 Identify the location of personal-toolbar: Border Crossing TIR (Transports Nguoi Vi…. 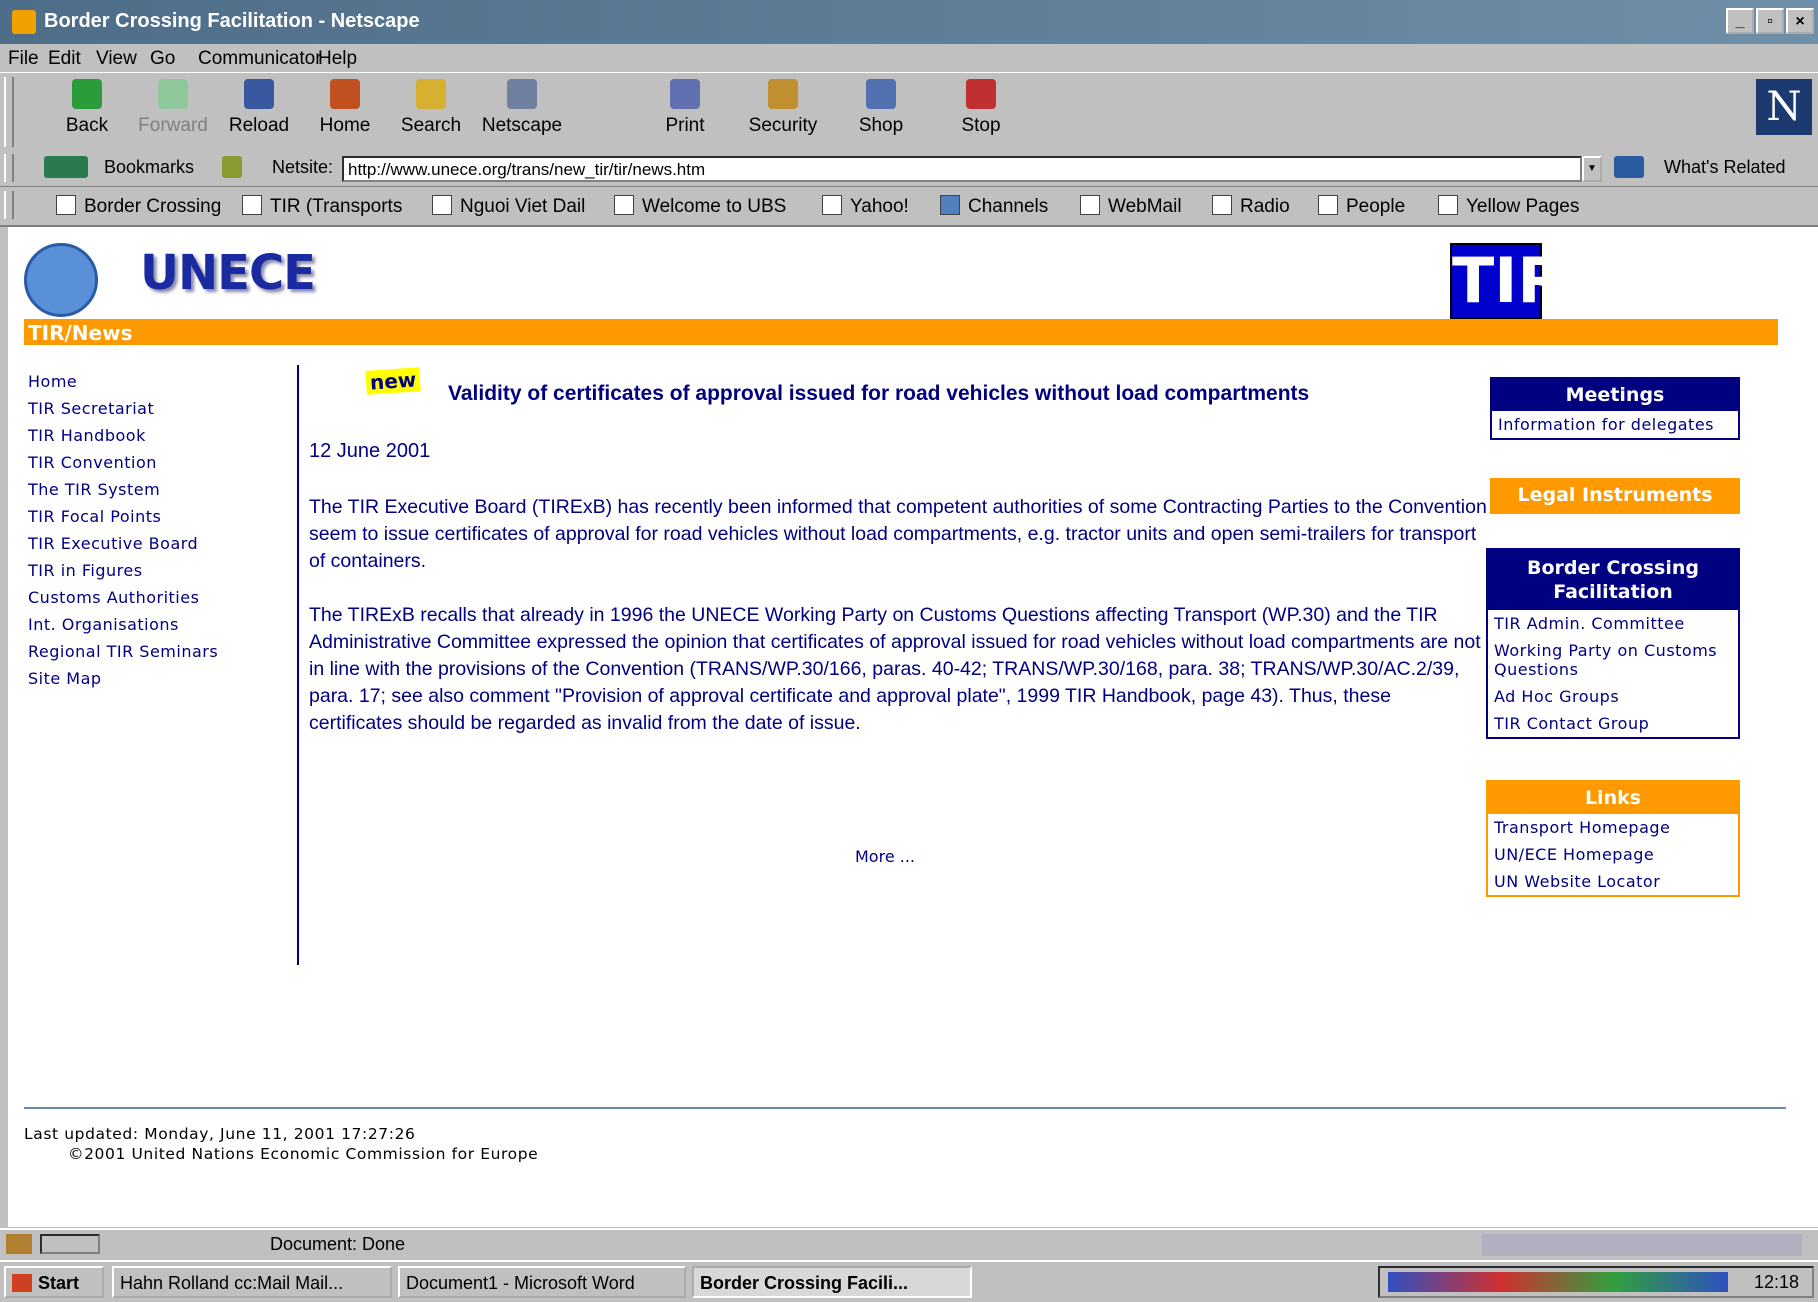
(909, 207).